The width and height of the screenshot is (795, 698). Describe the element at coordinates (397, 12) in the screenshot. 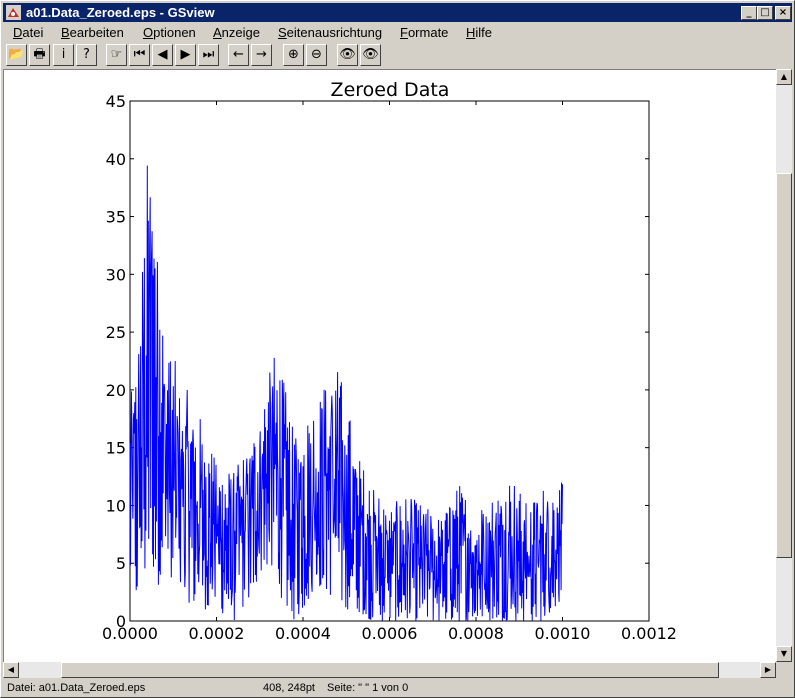

I see `title-bar: a01.Data_Zeroed.eps - GSview _ □ ×` at that location.